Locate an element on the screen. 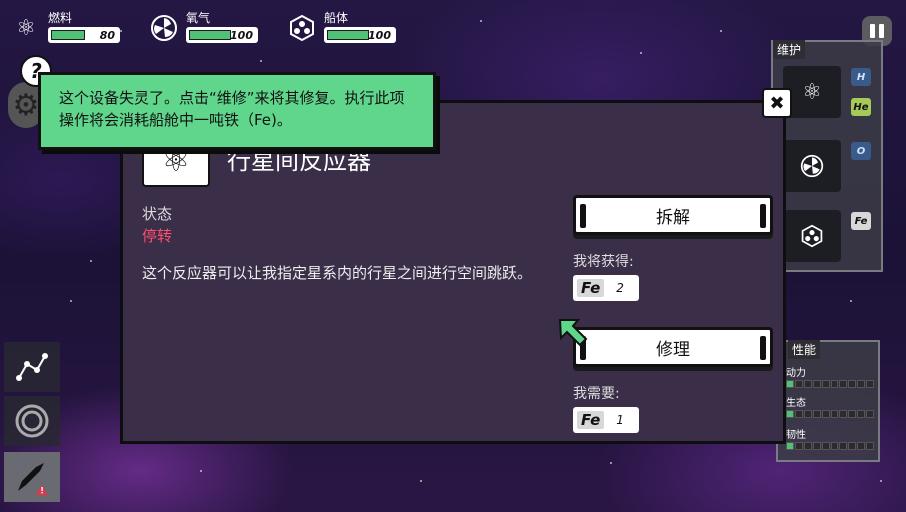  hull-label: 船体 is located at coordinates (336, 18).